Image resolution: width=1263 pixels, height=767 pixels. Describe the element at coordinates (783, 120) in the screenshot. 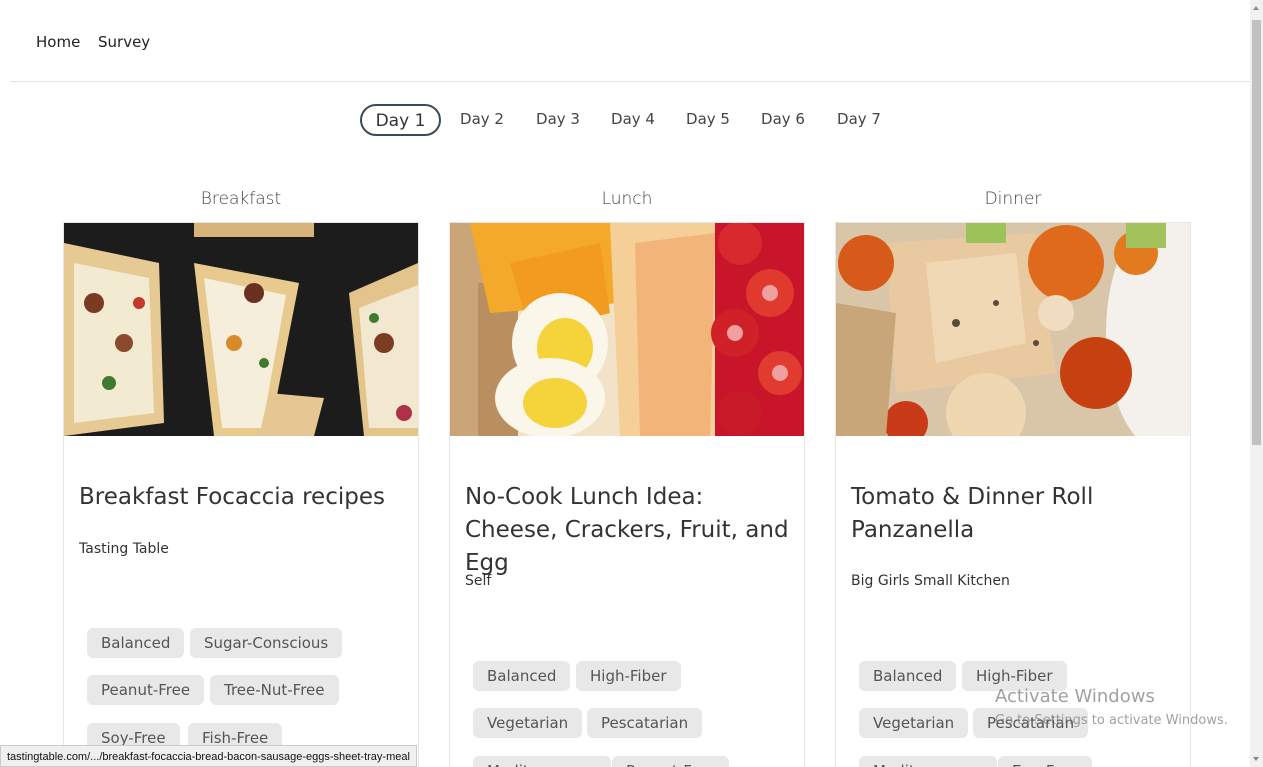

I see `tab-day-6: Day 6` at that location.